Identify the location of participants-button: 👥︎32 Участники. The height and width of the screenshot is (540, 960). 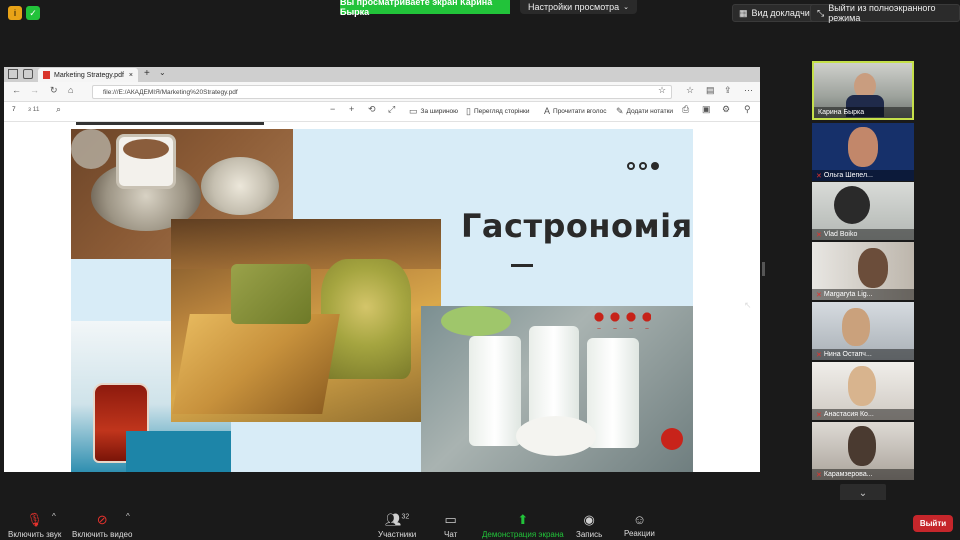
(397, 525).